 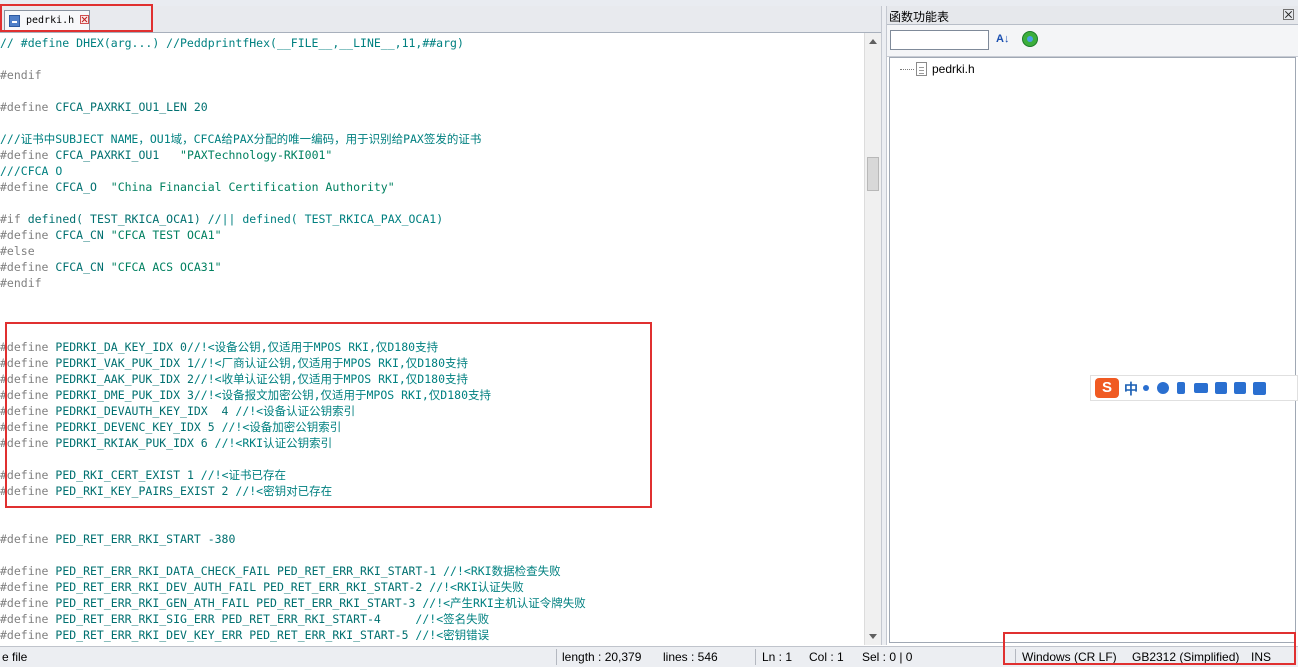 I want to click on code-token: PEDRKI_DME_PUK_IDX 3, so click(x=121, y=395).